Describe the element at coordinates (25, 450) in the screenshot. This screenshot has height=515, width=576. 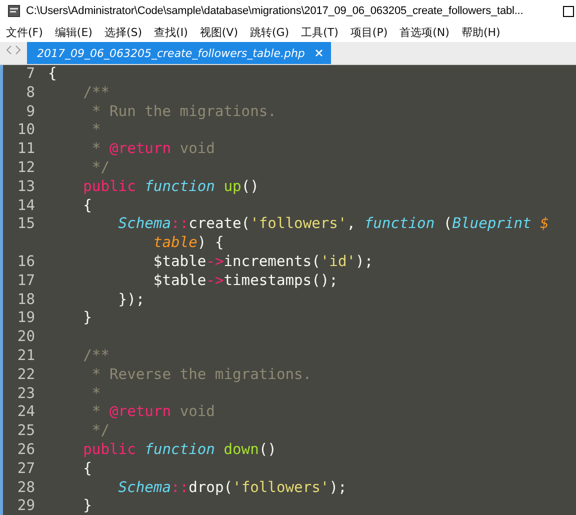
I see `line-number: 26` at that location.